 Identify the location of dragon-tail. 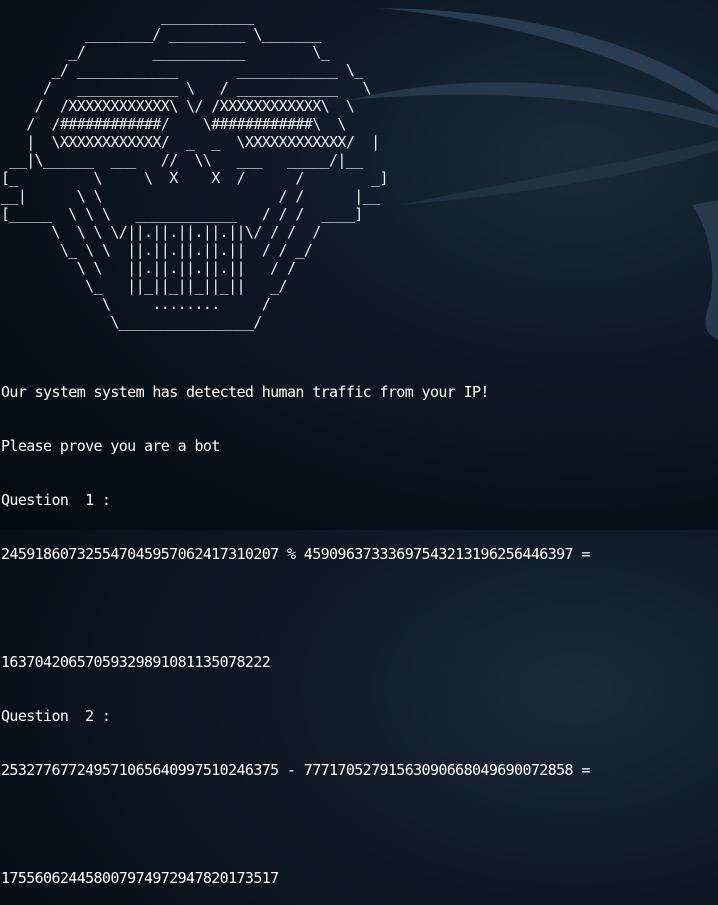
(705, 270).